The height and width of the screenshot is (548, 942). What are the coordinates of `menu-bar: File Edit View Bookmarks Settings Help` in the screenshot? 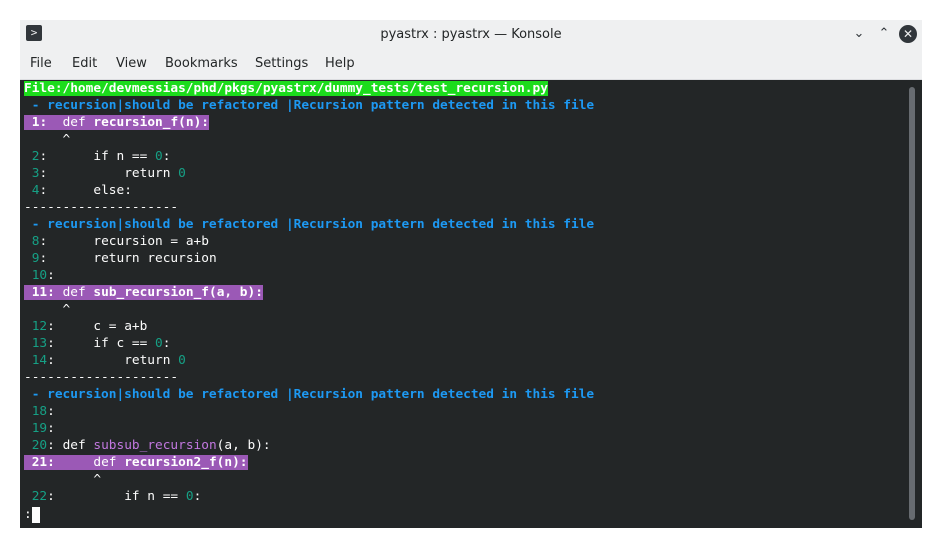 It's located at (471, 64).